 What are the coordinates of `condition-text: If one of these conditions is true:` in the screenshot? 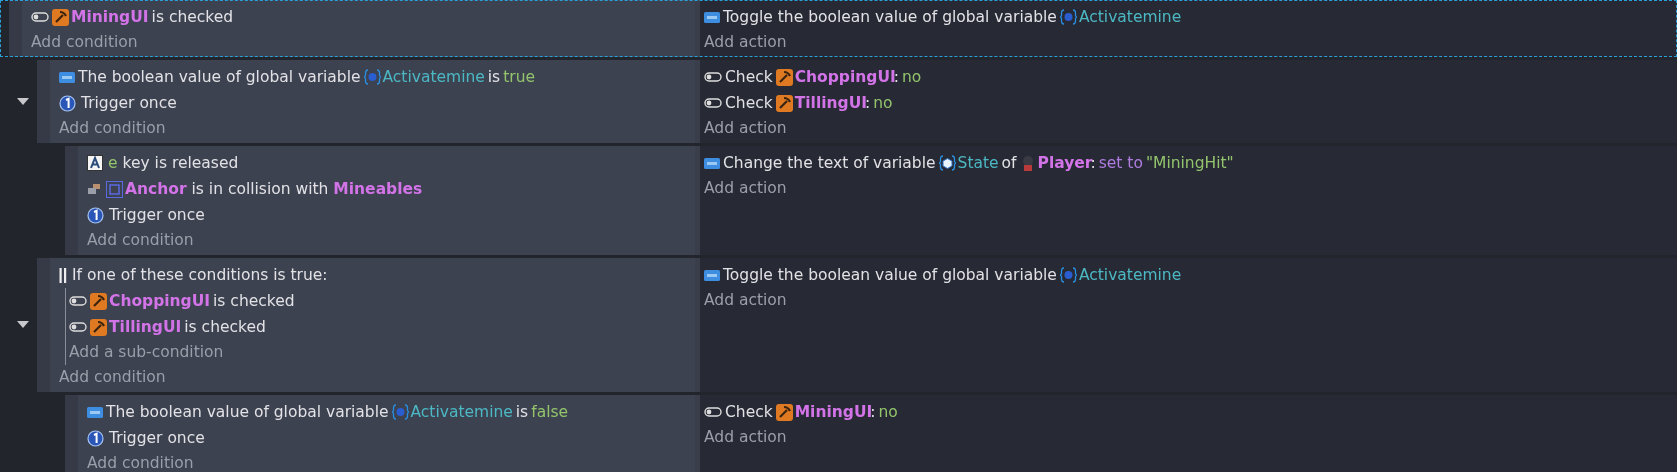 It's located at (200, 275).